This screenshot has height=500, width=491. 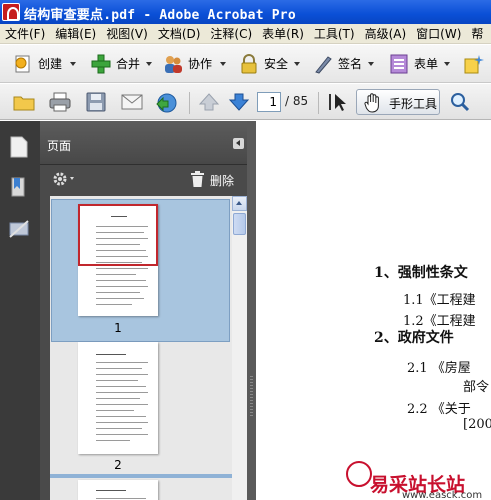 I want to click on visible-area-box, so click(x=118, y=235).